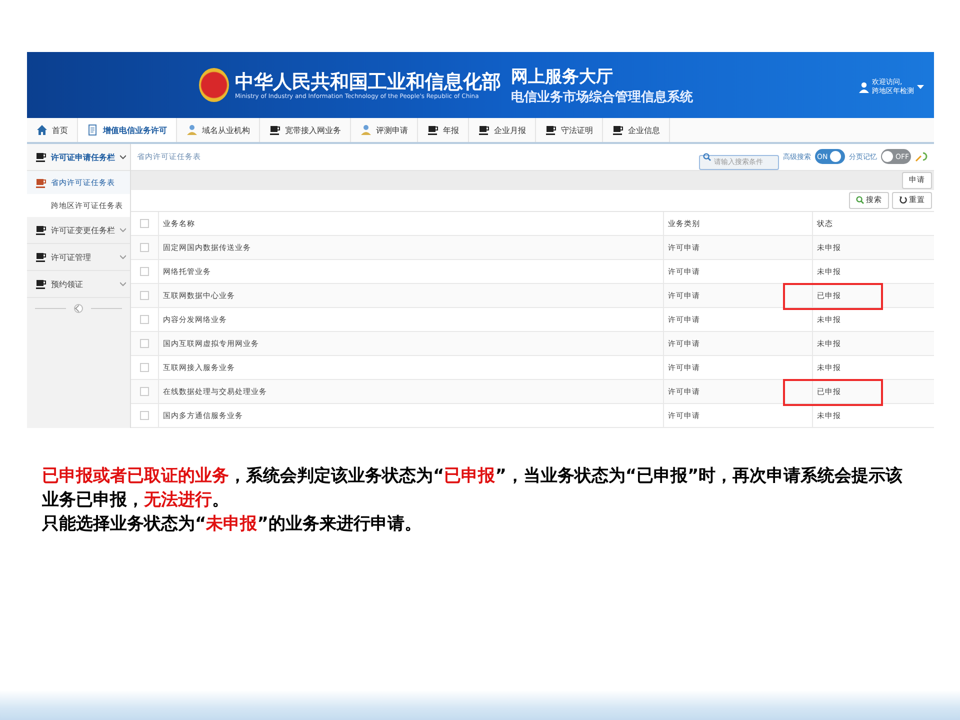 The image size is (960, 720). I want to click on ministry-title: 中华人民共和国工业和信息化部, so click(368, 81).